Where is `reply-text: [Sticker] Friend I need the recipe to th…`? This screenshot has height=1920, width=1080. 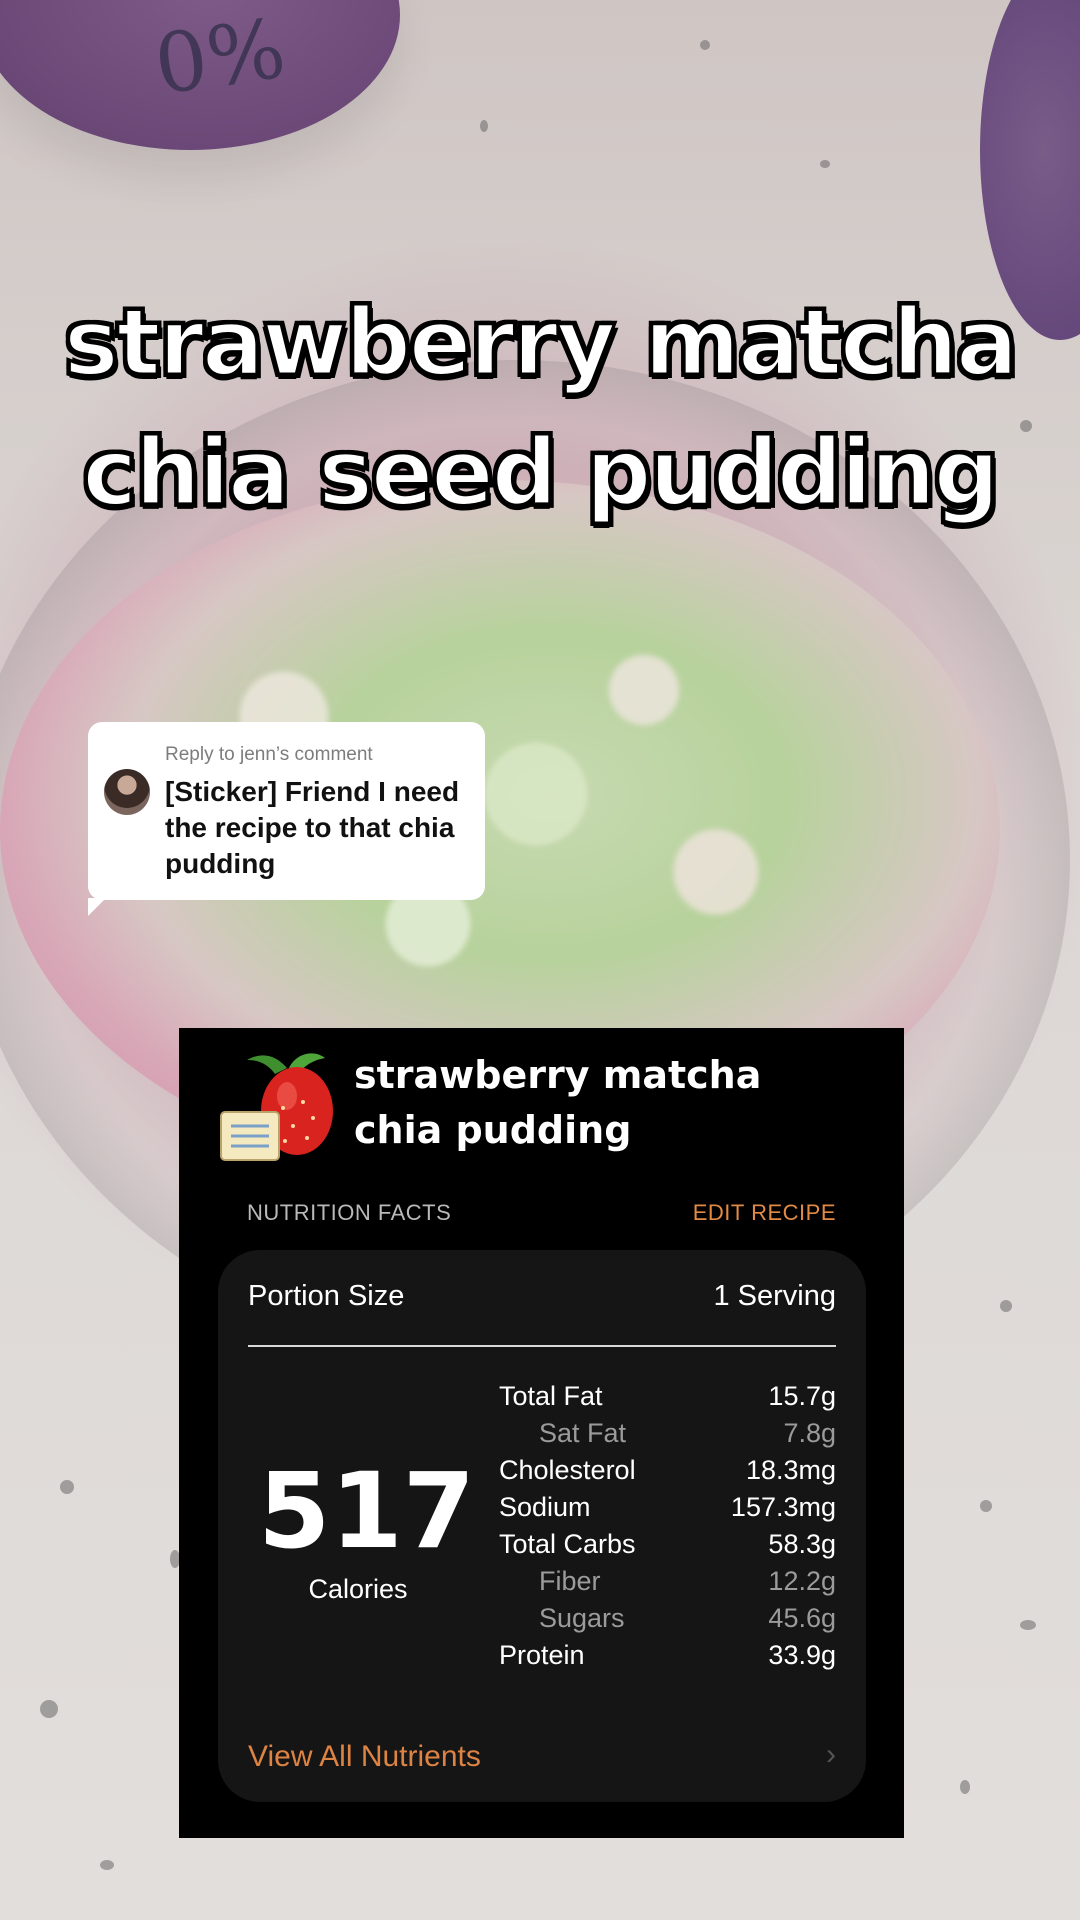
reply-text: [Sticker] Friend I need the recipe to th… is located at coordinates (312, 827).